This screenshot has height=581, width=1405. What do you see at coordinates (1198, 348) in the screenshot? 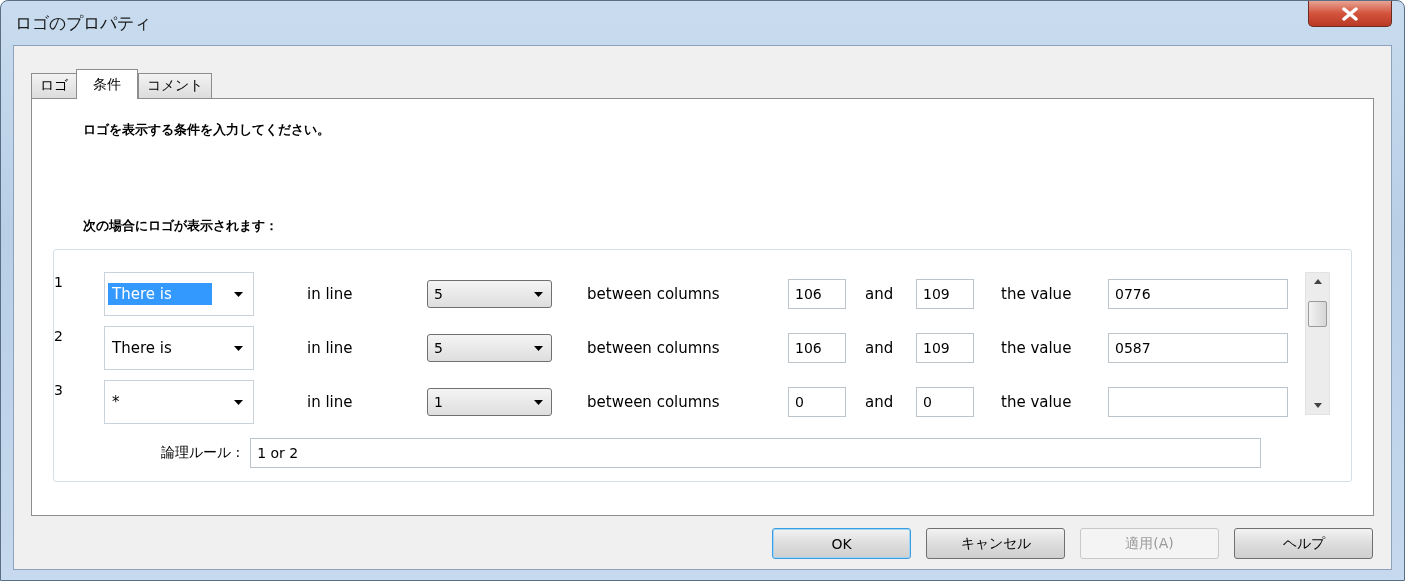
I see `value-field: 0587` at bounding box center [1198, 348].